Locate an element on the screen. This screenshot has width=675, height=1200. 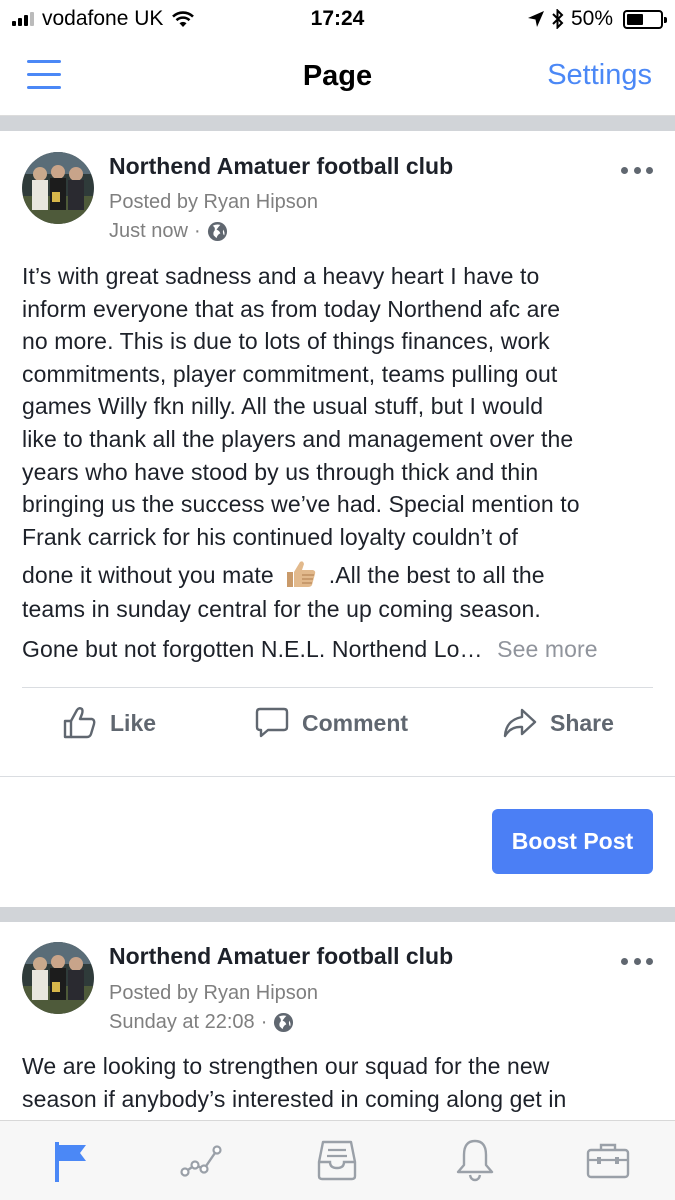
post-timestamp: Just now · is located at coordinates (168, 231).